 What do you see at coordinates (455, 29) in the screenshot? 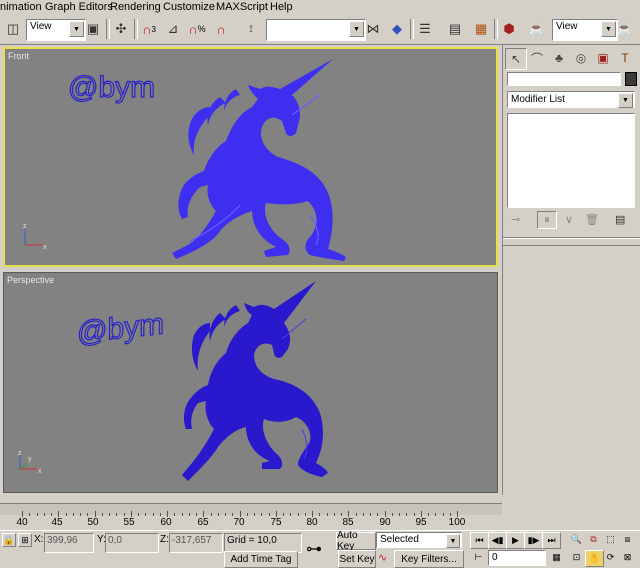
I see `curve-editor-icon: ▤` at bounding box center [455, 29].